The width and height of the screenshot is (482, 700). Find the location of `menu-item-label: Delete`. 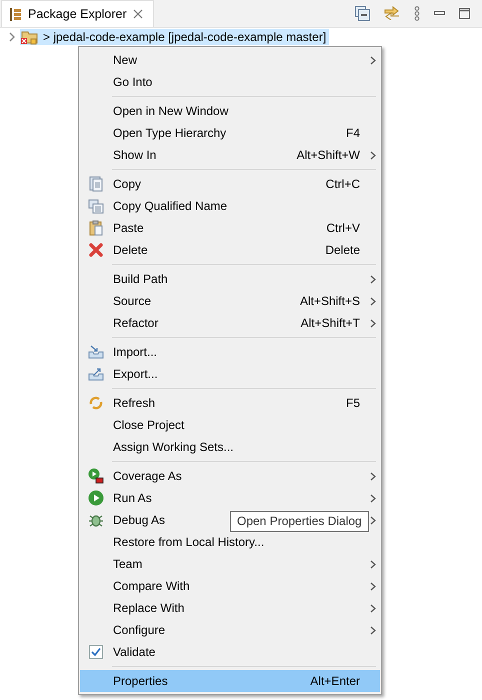

menu-item-label: Delete is located at coordinates (130, 250).